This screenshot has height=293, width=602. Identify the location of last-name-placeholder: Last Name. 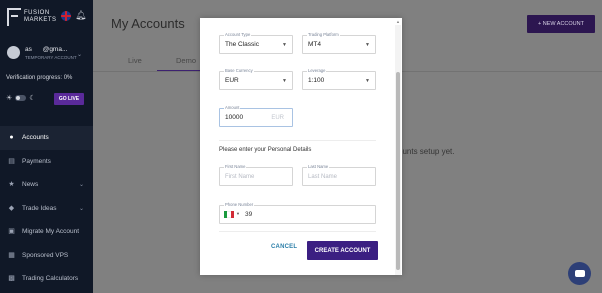
(323, 177).